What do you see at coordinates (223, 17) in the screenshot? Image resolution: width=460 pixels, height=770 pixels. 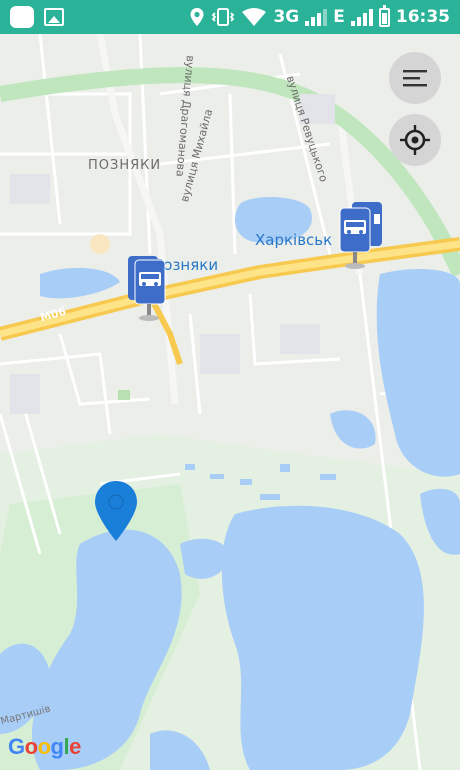 I see `vibrate-icon` at bounding box center [223, 17].